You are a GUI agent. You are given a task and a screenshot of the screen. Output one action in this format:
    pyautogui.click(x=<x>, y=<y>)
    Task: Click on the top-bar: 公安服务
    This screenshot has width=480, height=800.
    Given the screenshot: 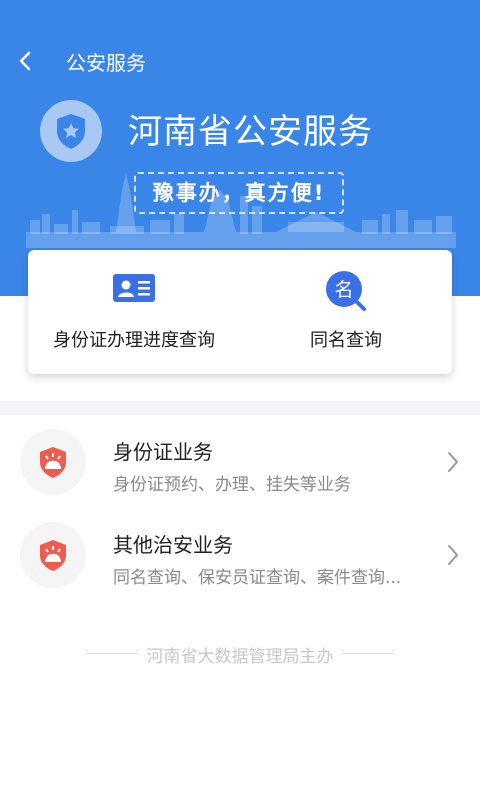 What is the action you would take?
    pyautogui.click(x=240, y=63)
    